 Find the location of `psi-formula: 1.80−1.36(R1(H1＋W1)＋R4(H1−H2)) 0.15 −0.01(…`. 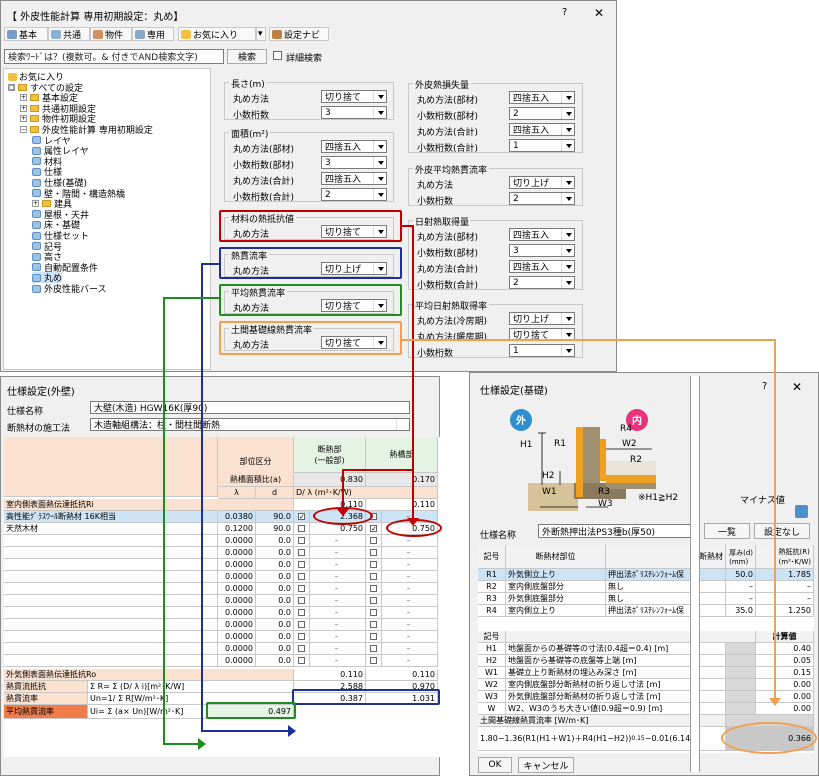

psi-formula: 1.80−1.36(R1(H1＋W1)＋R4(H1−H2)) 0.15 −0.01(… is located at coordinates (602, 739).